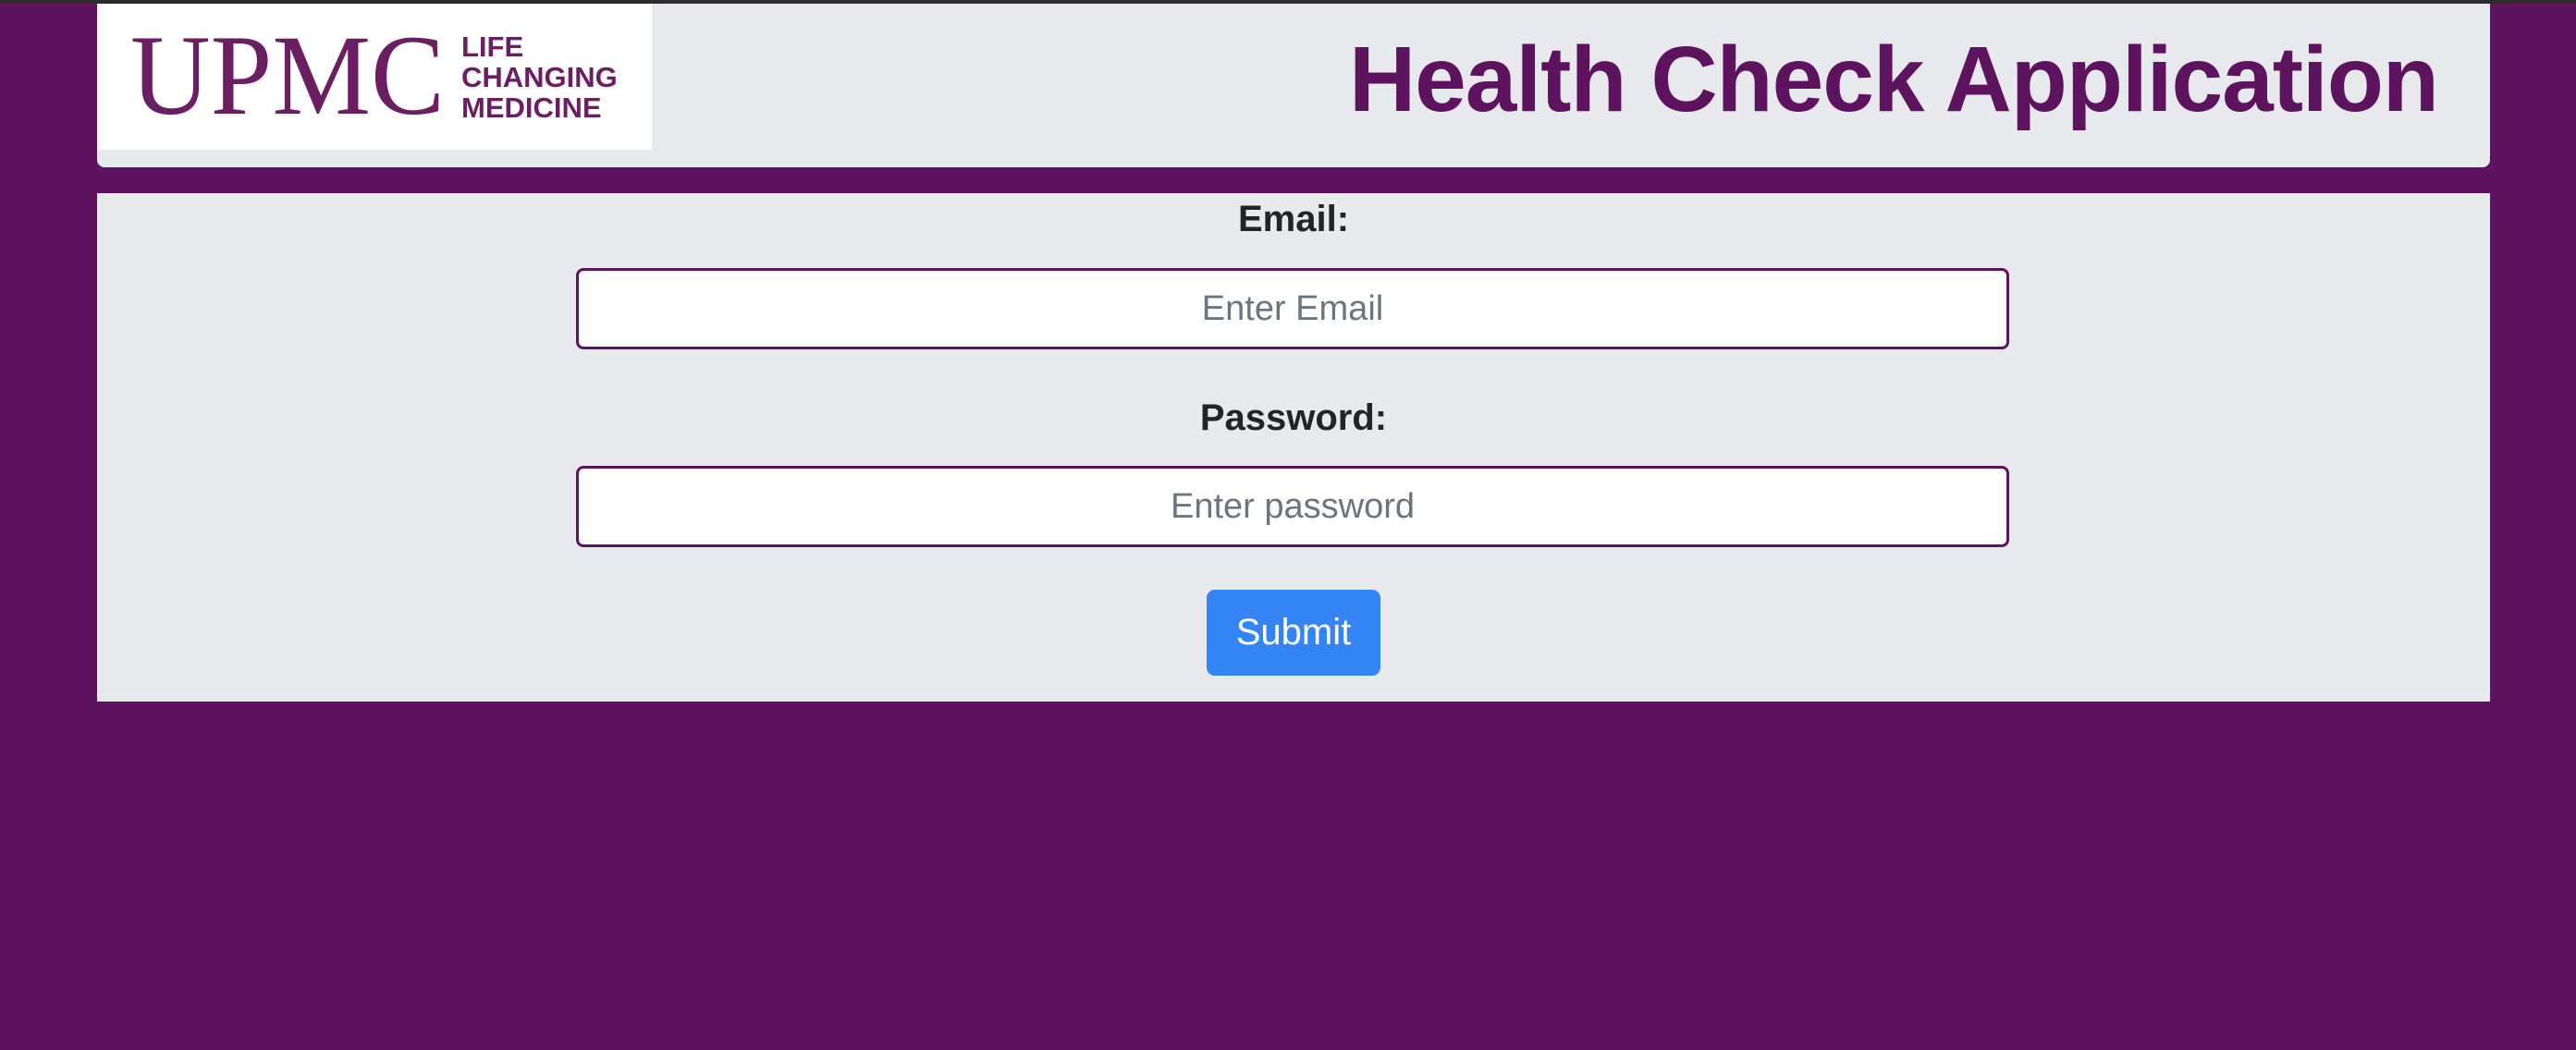  What do you see at coordinates (1292, 309) in the screenshot?
I see `email-field` at bounding box center [1292, 309].